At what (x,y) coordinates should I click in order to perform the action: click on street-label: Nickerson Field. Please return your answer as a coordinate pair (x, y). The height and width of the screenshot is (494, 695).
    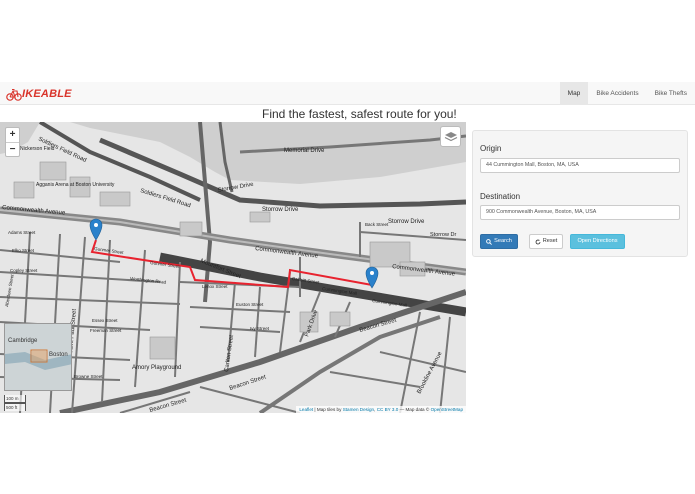
    Looking at the image, I should click on (37, 149).